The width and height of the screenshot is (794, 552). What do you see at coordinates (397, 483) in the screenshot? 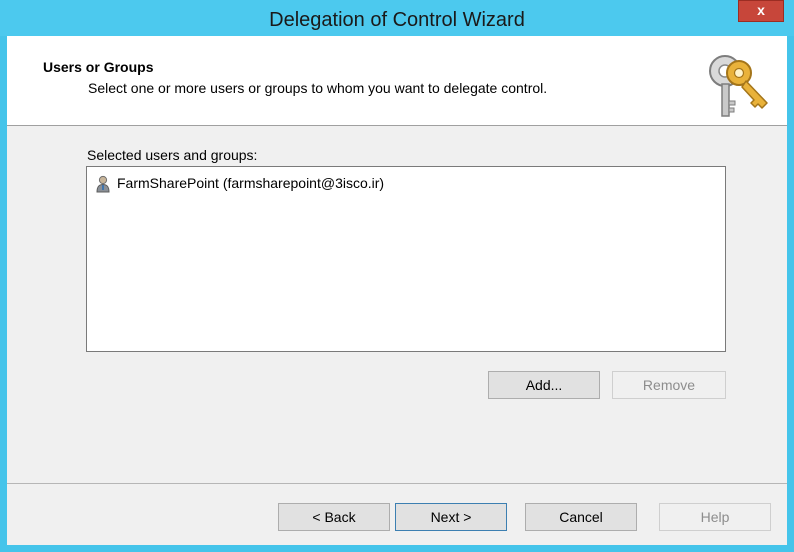
I see `footer-divider` at bounding box center [397, 483].